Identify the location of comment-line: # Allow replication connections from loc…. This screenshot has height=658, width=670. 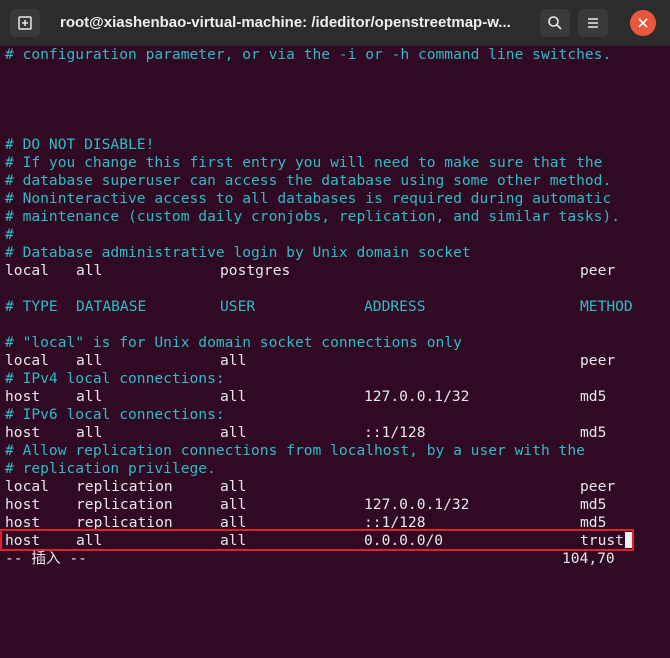
(295, 450).